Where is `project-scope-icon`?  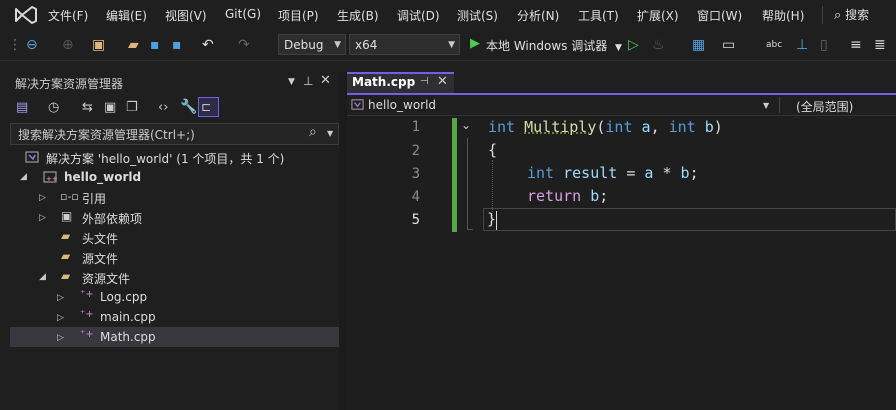 project-scope-icon is located at coordinates (357, 104).